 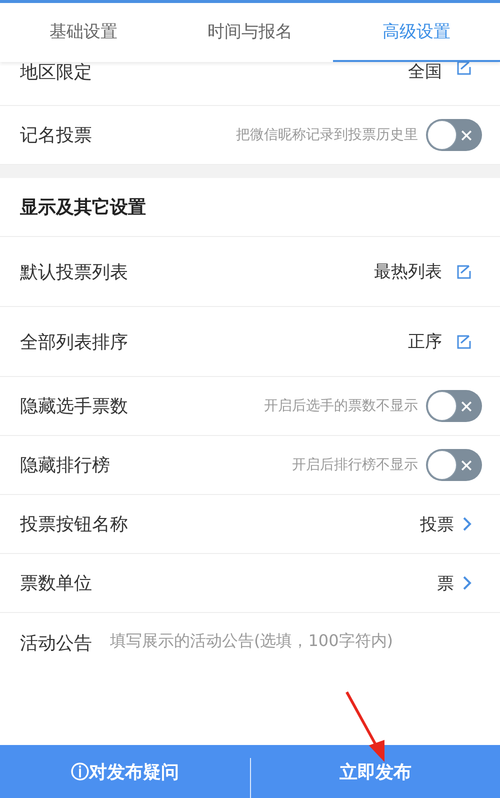 What do you see at coordinates (250, 84) in the screenshot?
I see `setting-row: 地区限定 全国` at bounding box center [250, 84].